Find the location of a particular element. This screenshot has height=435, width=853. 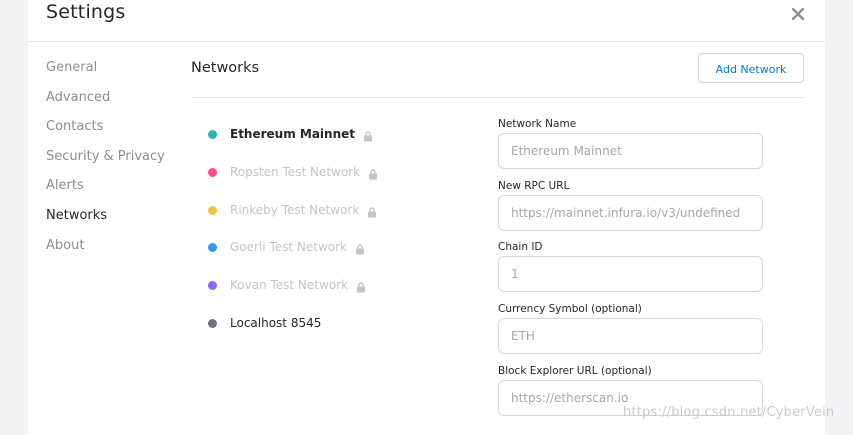

currency-symbol-input: ETH is located at coordinates (630, 336).